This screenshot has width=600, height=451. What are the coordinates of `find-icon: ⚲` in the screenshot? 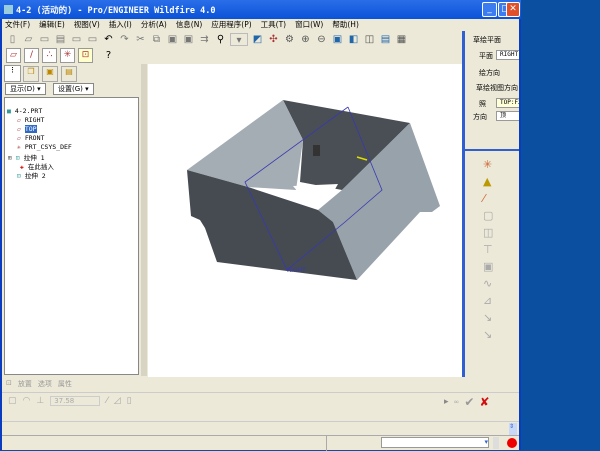 It's located at (220, 39).